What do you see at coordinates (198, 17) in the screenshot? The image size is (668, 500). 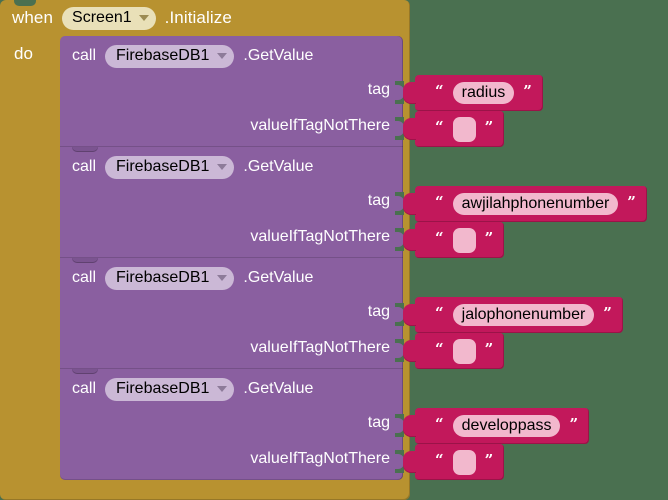 I see `event-name-label: .Initialize` at bounding box center [198, 17].